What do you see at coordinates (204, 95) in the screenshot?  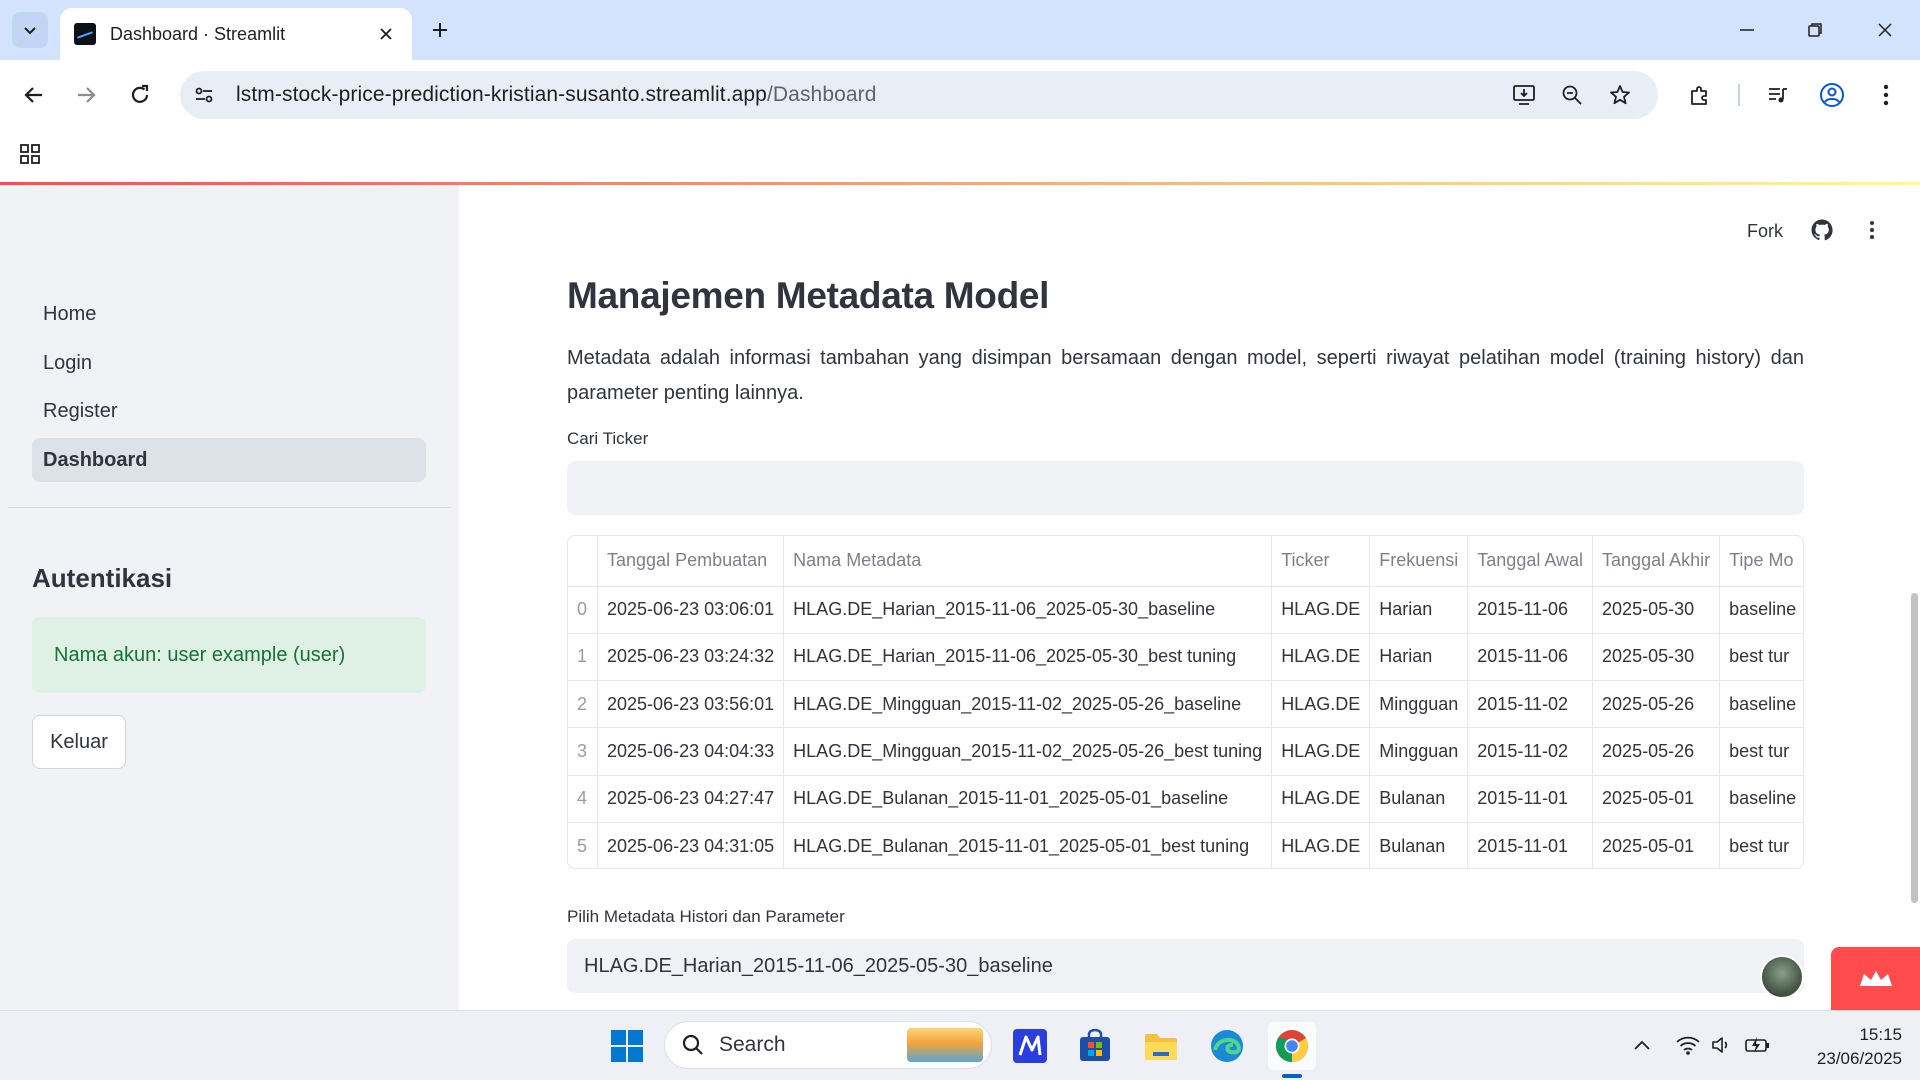 I see `site-info-button` at bounding box center [204, 95].